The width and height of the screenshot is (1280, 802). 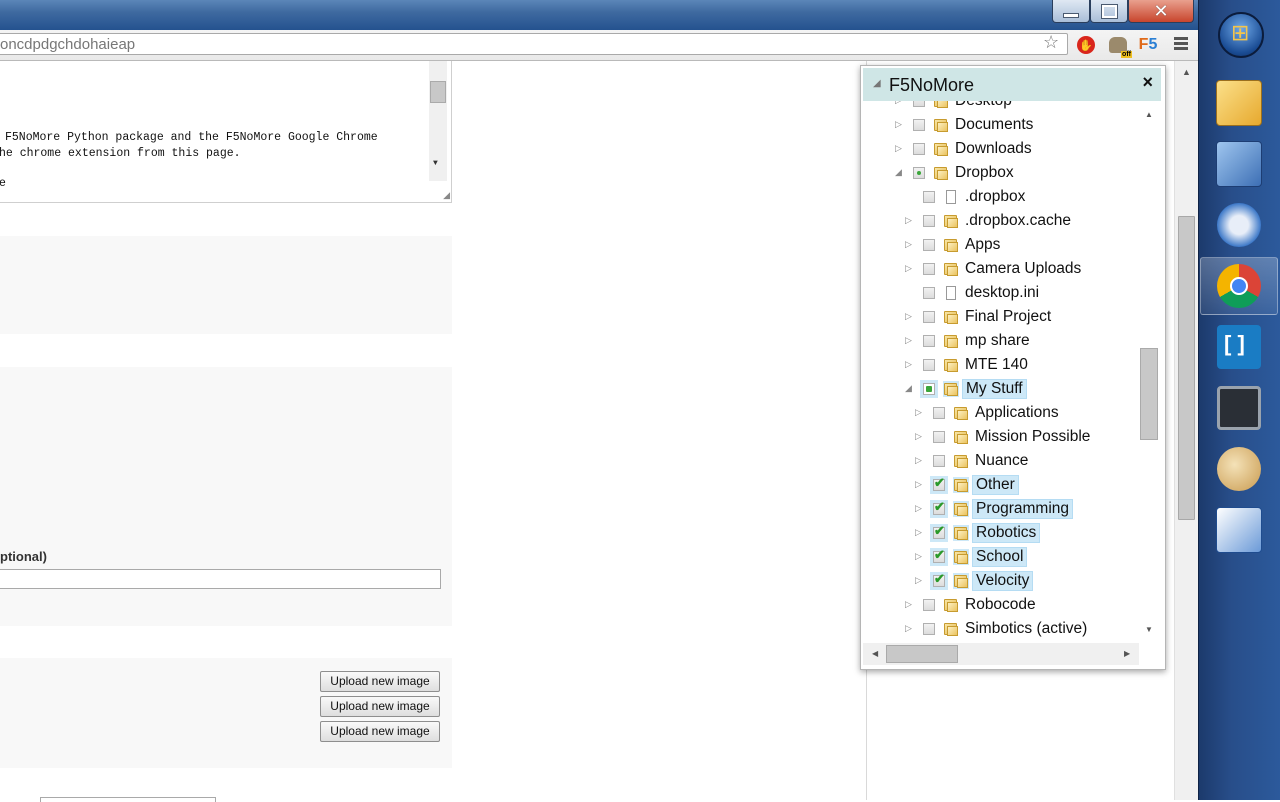 What do you see at coordinates (877, 83) in the screenshot?
I see `collapse-triangle-icon: ◢` at bounding box center [877, 83].